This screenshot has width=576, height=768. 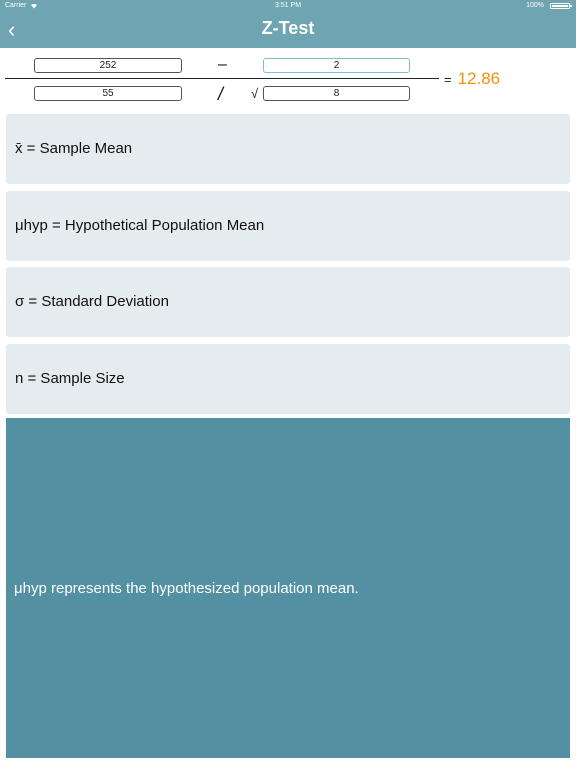 What do you see at coordinates (70, 378) in the screenshot?
I see `definition-label: n = Sample Size` at bounding box center [70, 378].